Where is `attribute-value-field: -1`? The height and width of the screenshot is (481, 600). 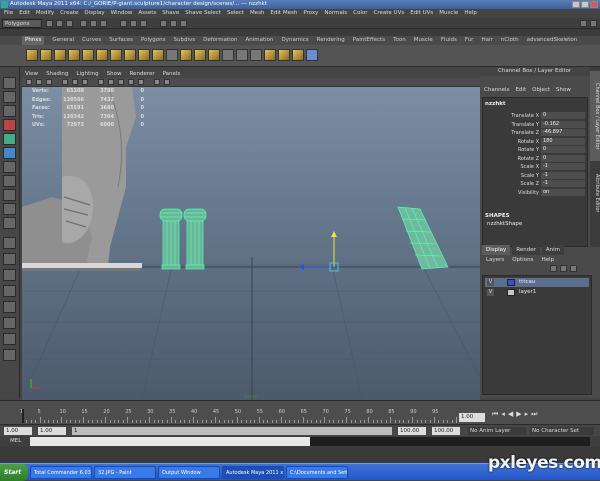 attribute-value-field: -1 is located at coordinates (563, 166).